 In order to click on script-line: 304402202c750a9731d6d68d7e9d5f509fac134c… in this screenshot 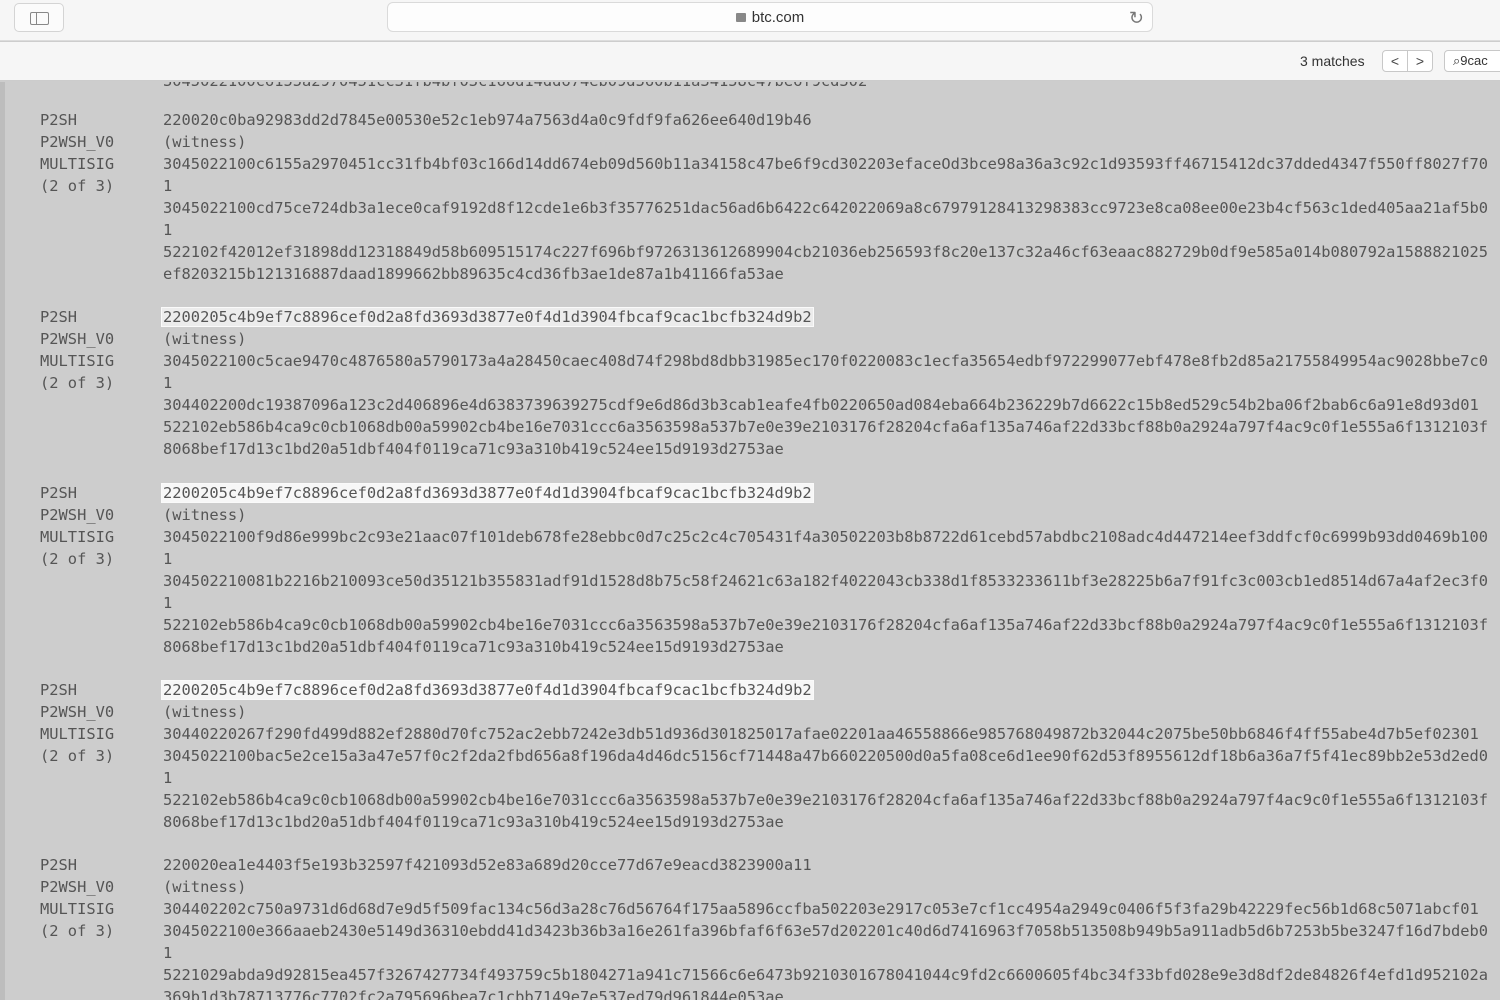, I will do `click(825, 909)`.